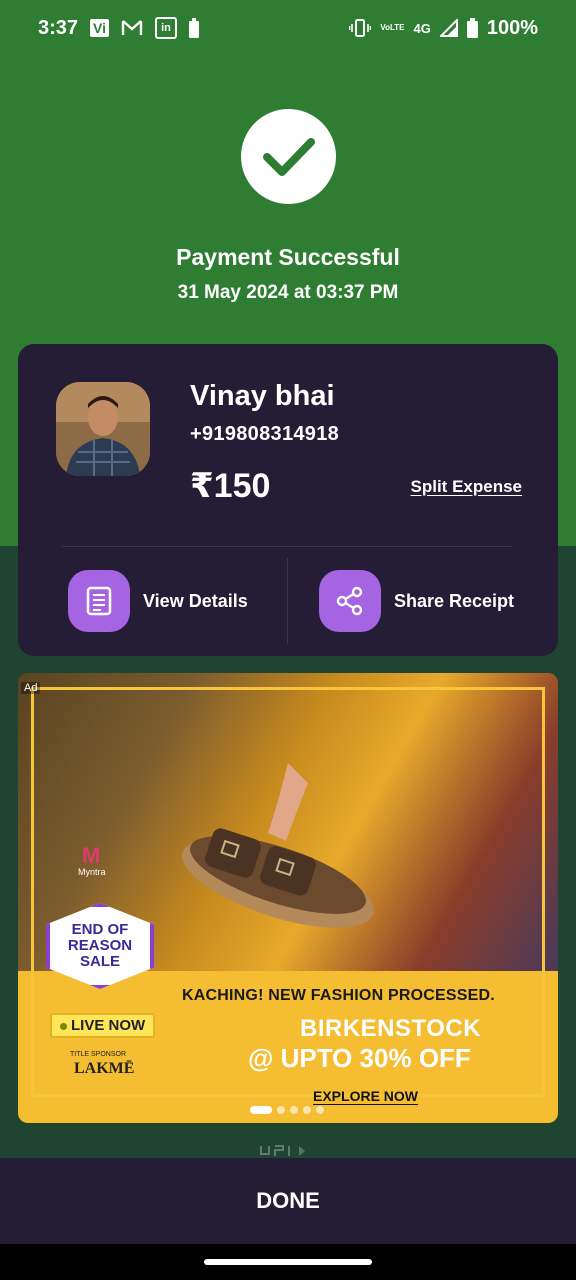 The width and height of the screenshot is (576, 1280). I want to click on live-now-badge: LIVE NOW, so click(103, 1025).